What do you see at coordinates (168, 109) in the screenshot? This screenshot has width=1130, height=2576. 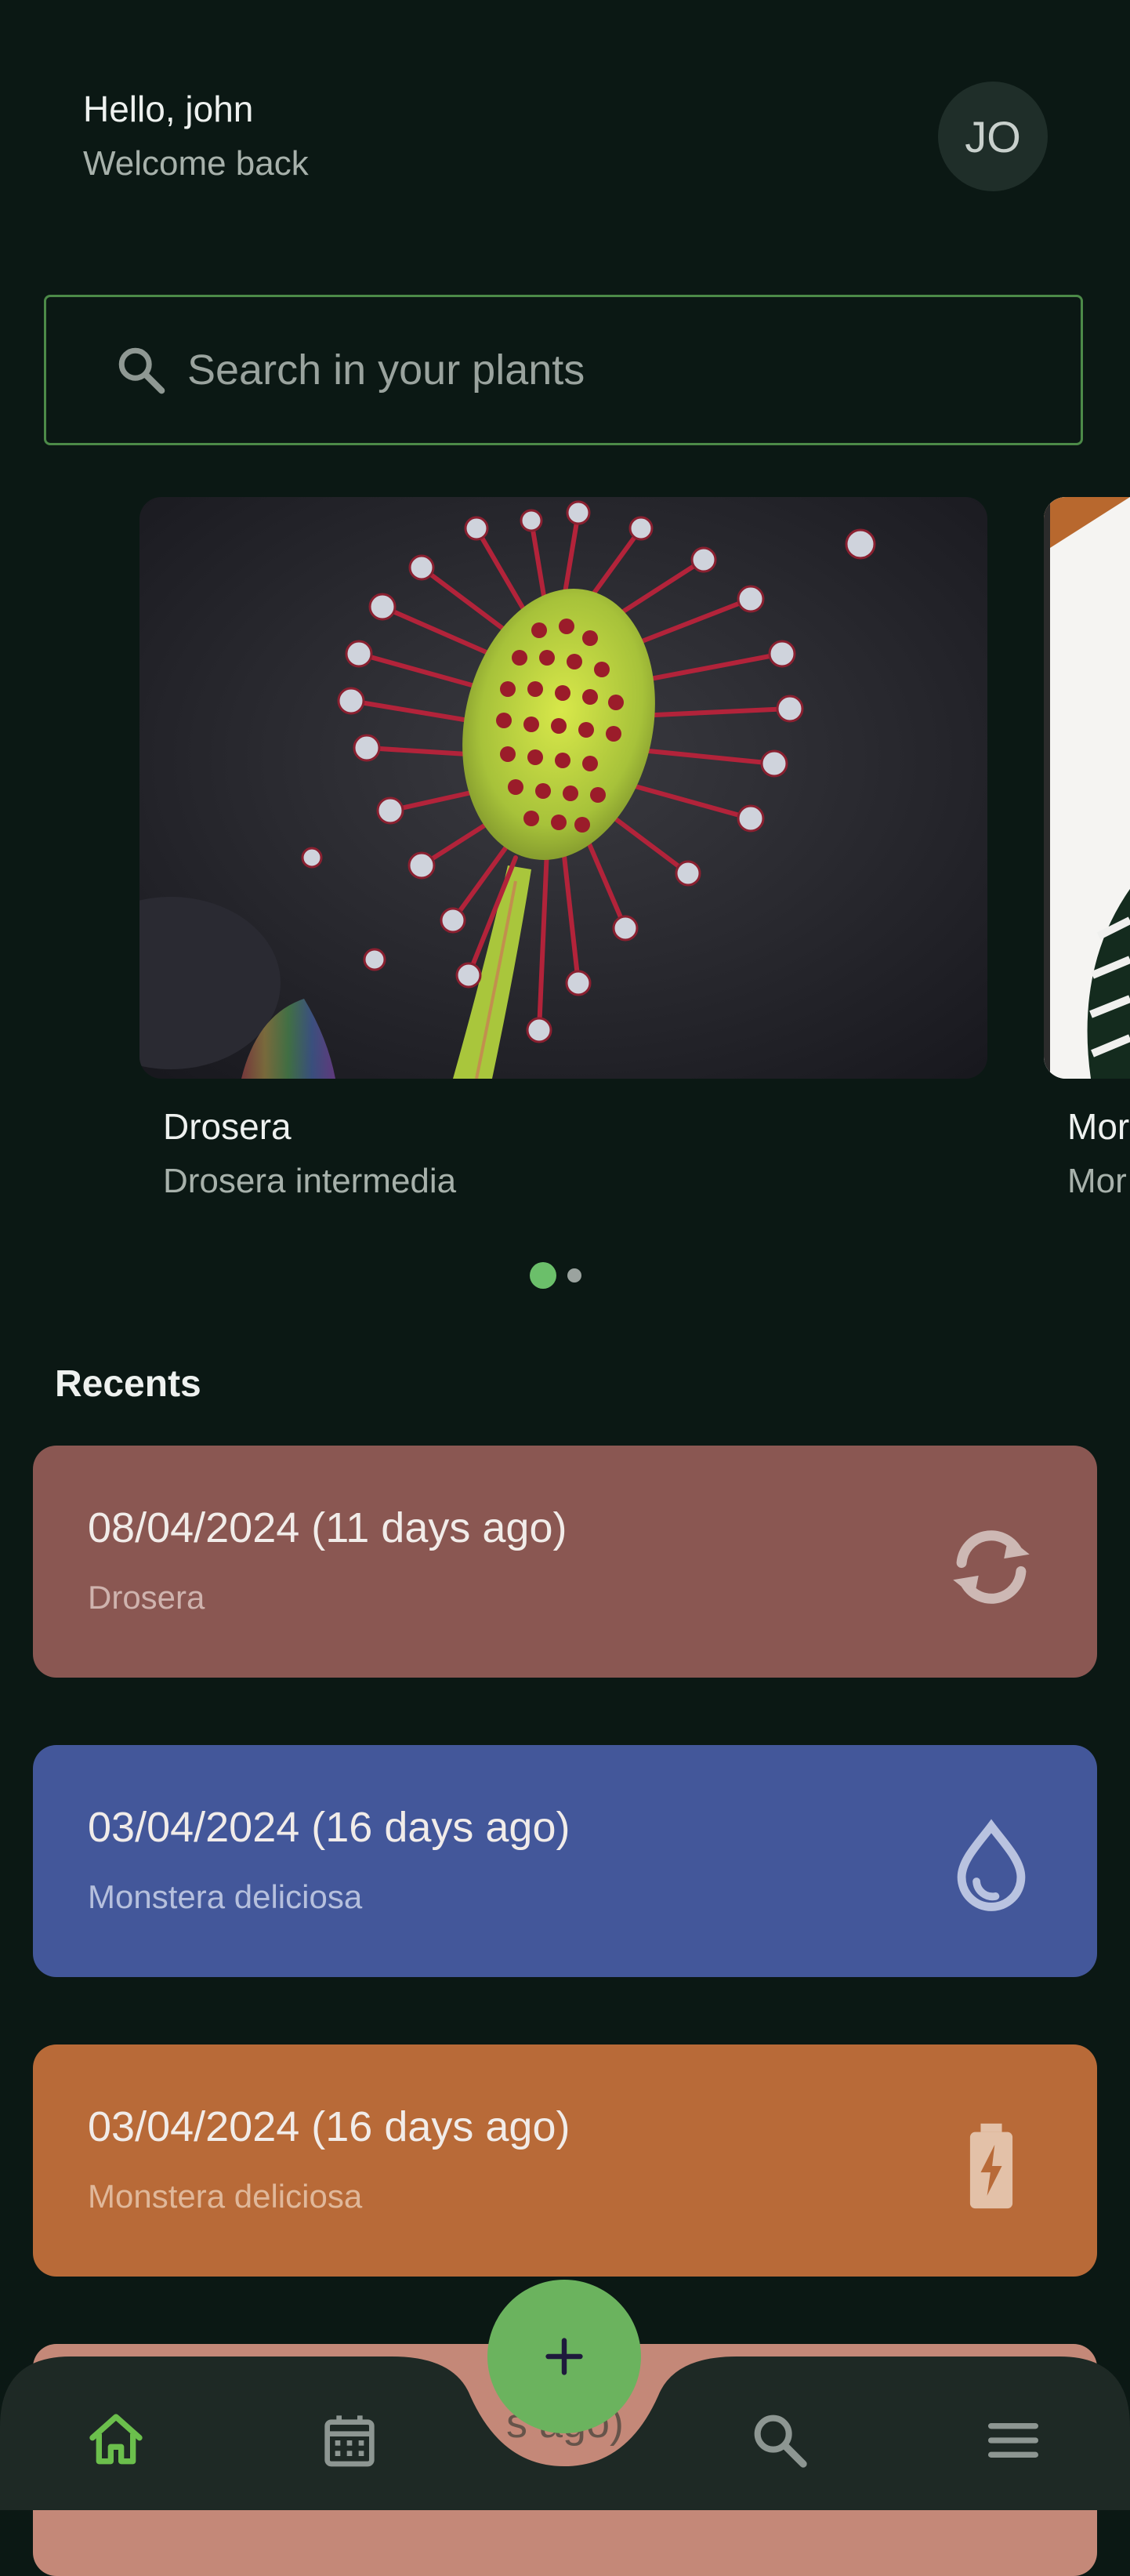 I see `greeting-text: Hello, john` at bounding box center [168, 109].